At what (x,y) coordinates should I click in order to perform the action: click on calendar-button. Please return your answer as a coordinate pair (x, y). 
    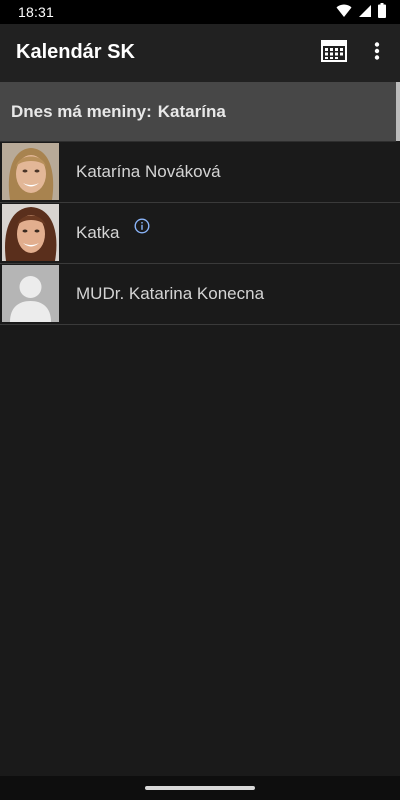
    Looking at the image, I should click on (334, 53).